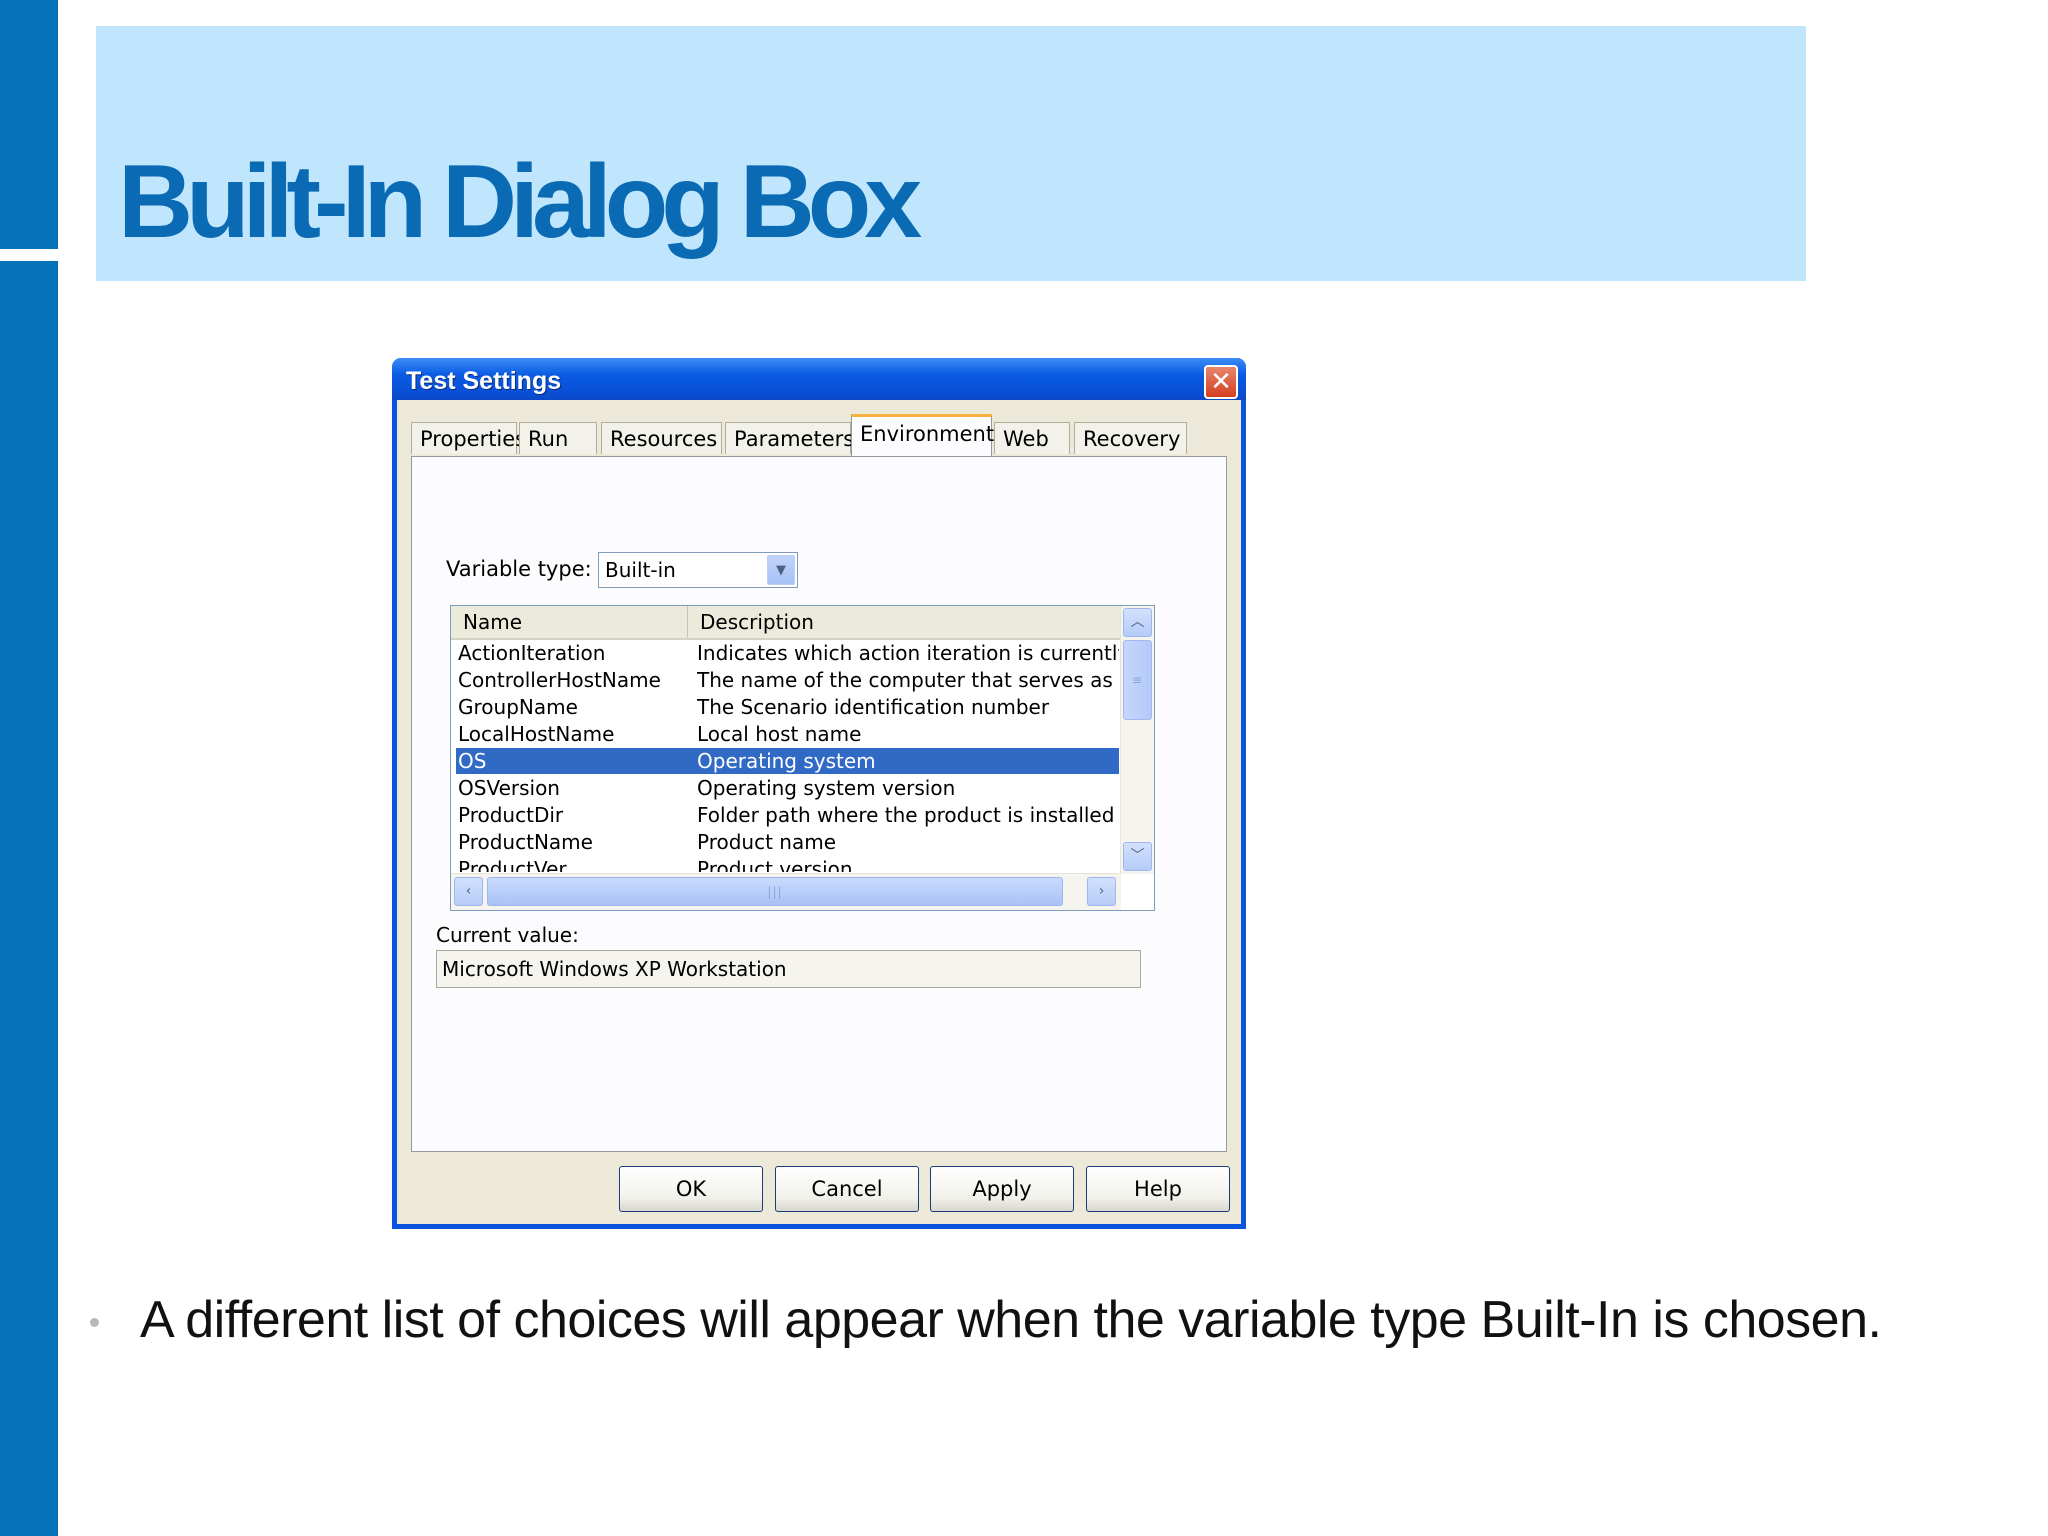 The image size is (2048, 1536). I want to click on row-description: Local host name, so click(779, 734).